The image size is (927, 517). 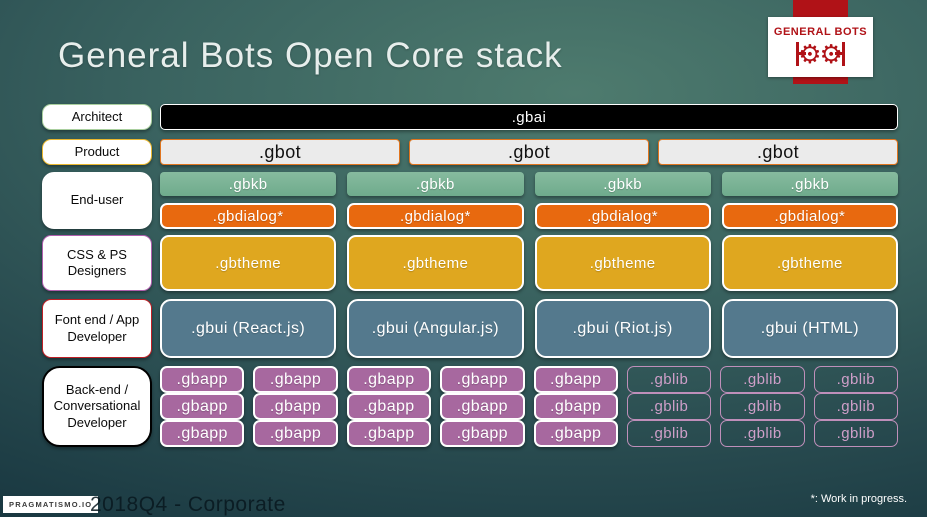 What do you see at coordinates (820, 31) in the screenshot?
I see `logo-brand-text: GENERAL BOTS` at bounding box center [820, 31].